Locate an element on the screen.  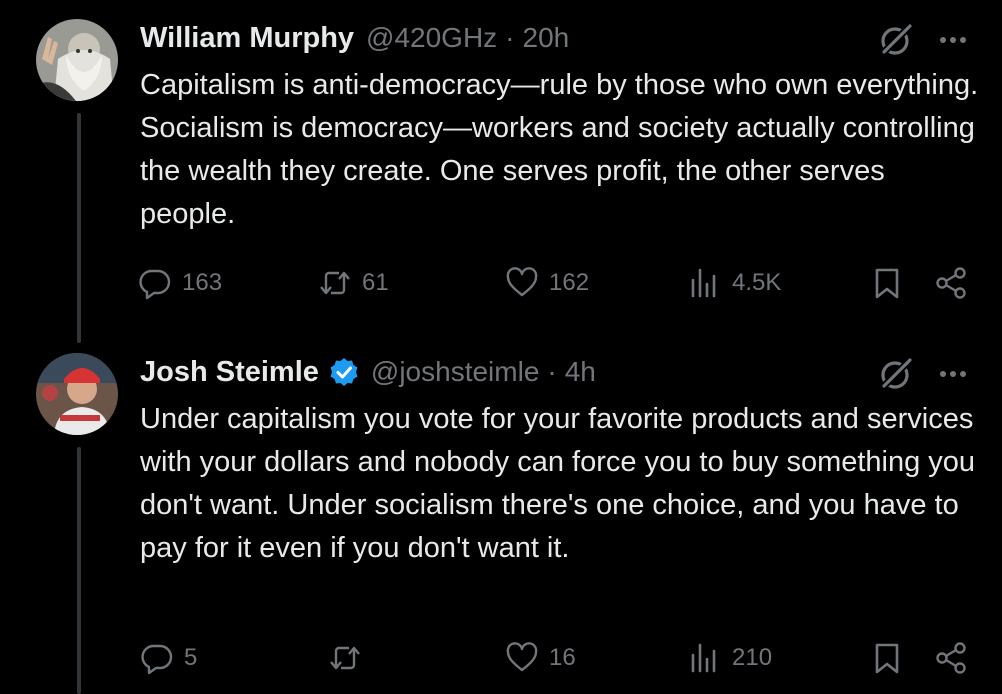
repost-count: 61 is located at coordinates (375, 282).